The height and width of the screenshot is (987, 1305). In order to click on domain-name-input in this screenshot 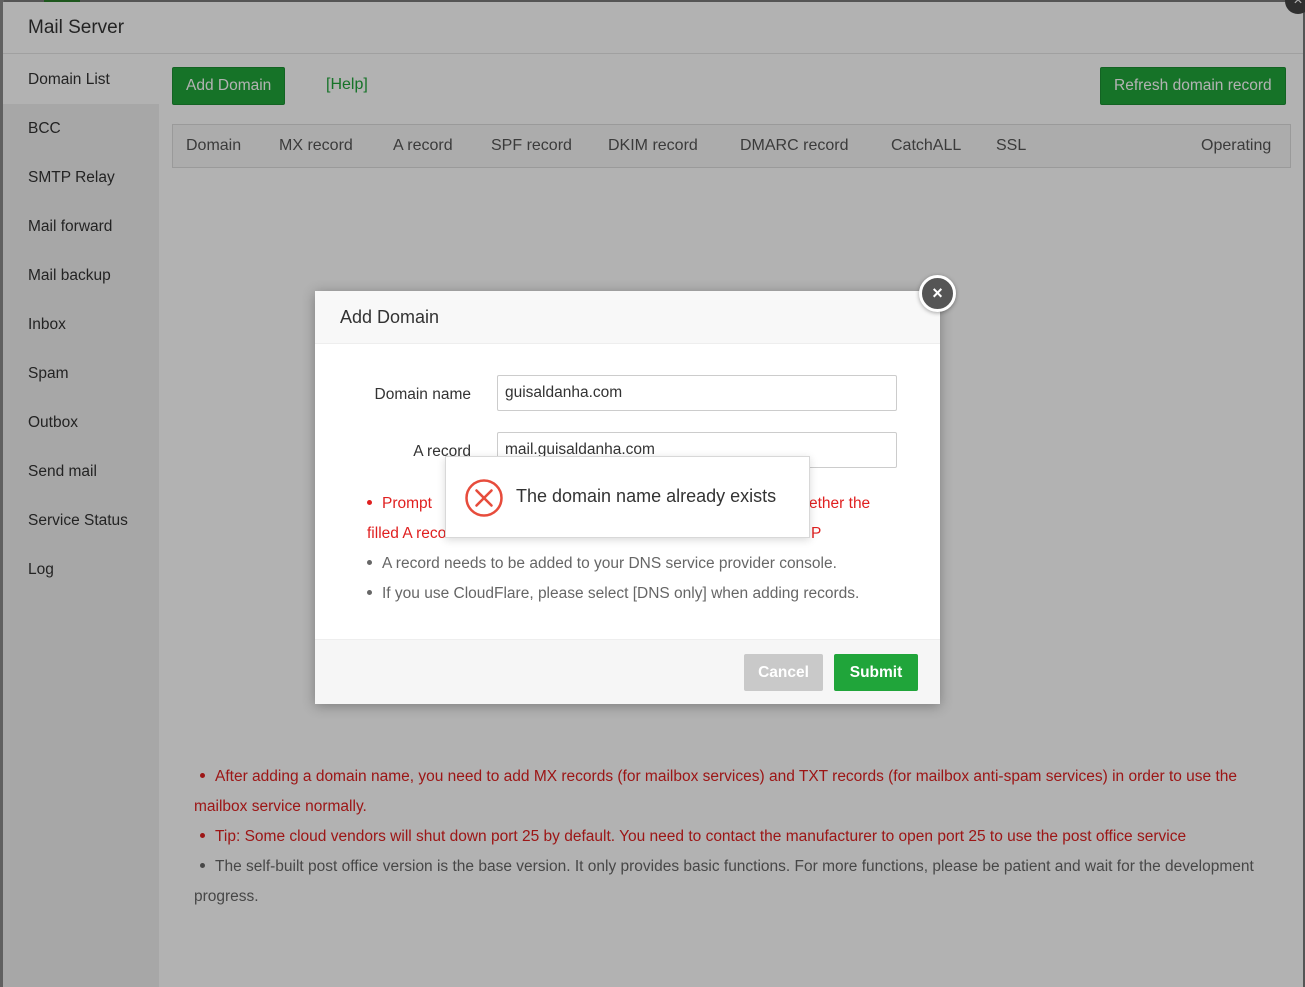, I will do `click(697, 393)`.